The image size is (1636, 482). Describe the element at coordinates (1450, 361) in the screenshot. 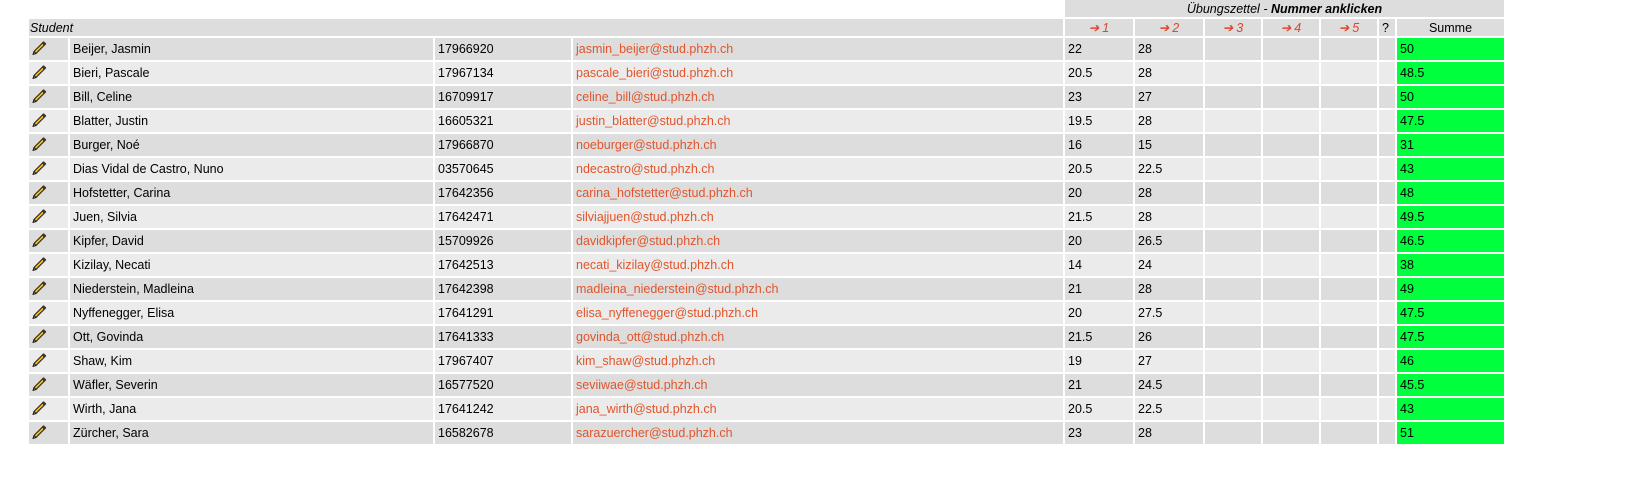

I see `score-sum: 46` at that location.